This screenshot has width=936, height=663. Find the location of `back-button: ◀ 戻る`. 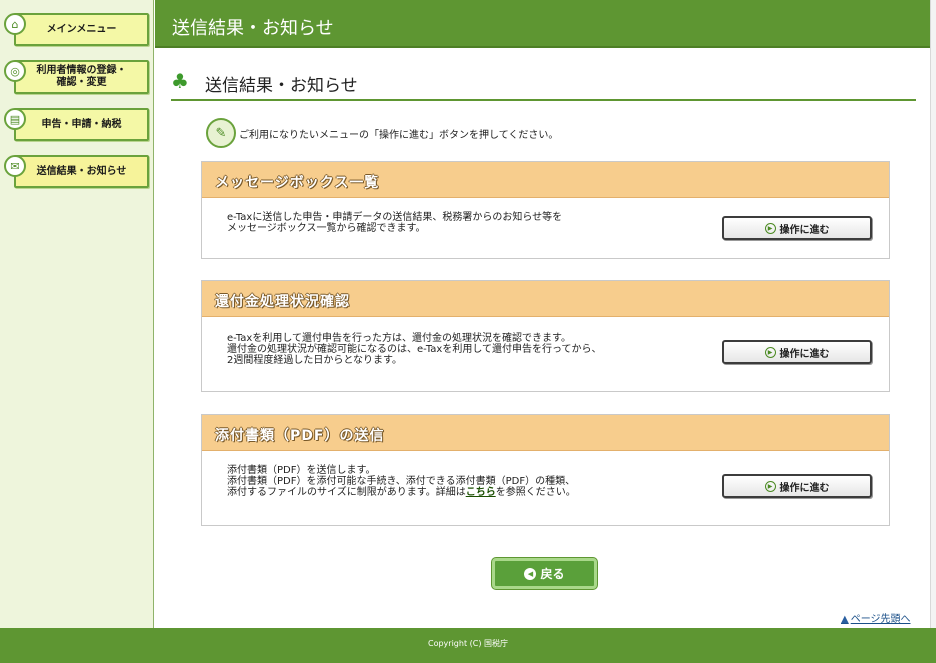

back-button: ◀ 戻る is located at coordinates (544, 573).